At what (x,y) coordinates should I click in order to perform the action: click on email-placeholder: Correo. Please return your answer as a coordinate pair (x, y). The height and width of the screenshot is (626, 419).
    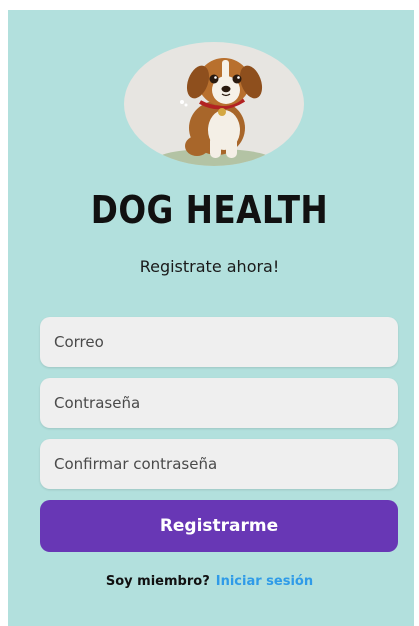
    Looking at the image, I should click on (79, 342).